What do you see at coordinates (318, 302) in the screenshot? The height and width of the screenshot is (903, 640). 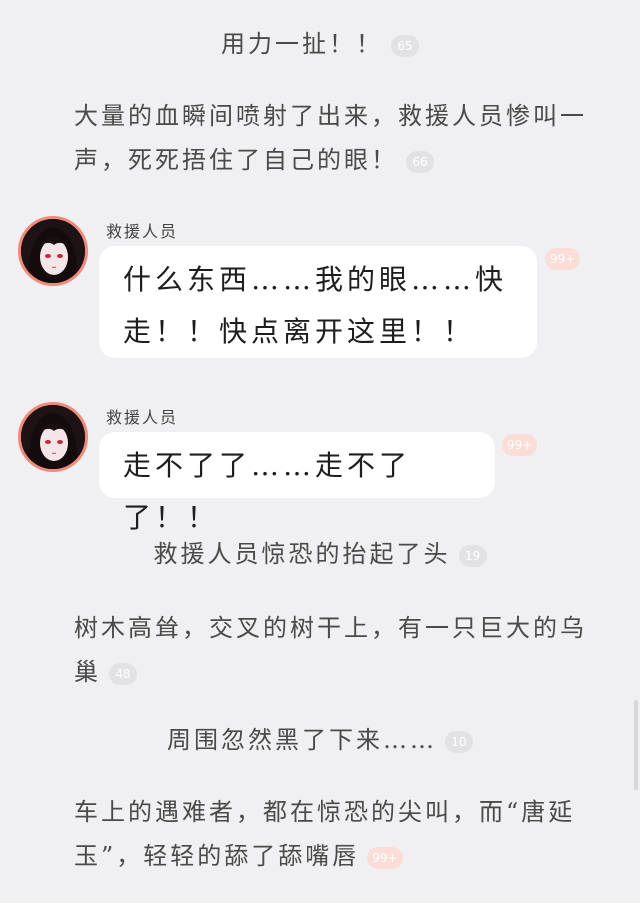 I see `speech-bubble: 什么东西……我的眼……快 走！！快点离开这里！！` at bounding box center [318, 302].